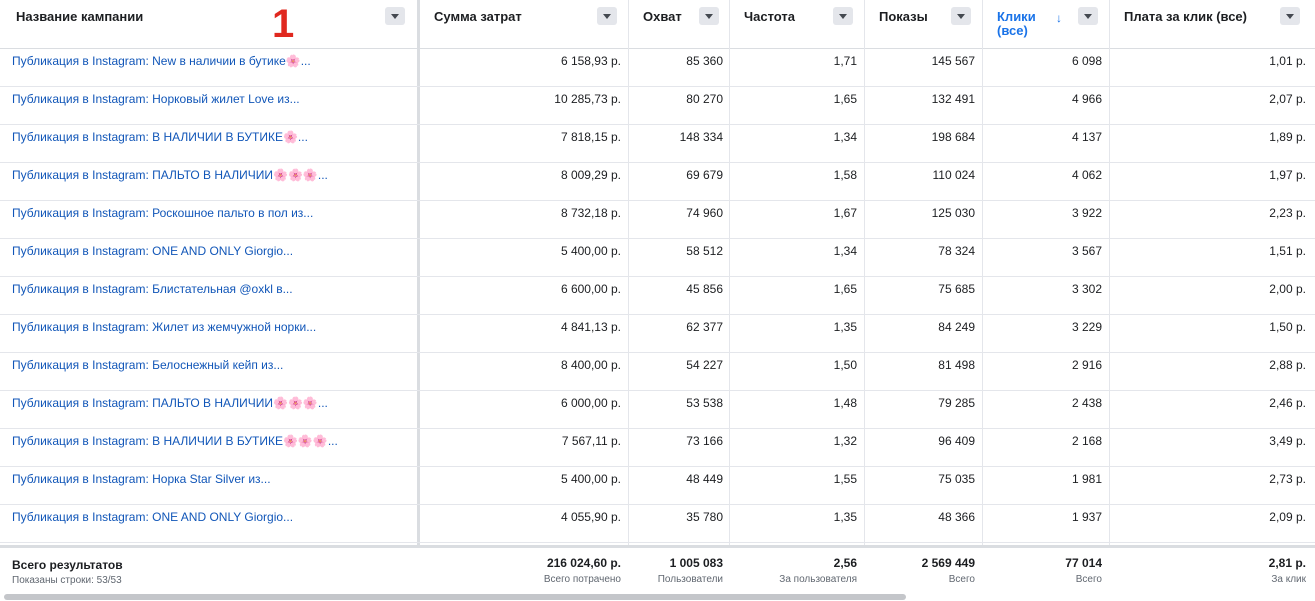  What do you see at coordinates (208, 24) in the screenshot?
I see `column-header-name: Название кампании` at bounding box center [208, 24].